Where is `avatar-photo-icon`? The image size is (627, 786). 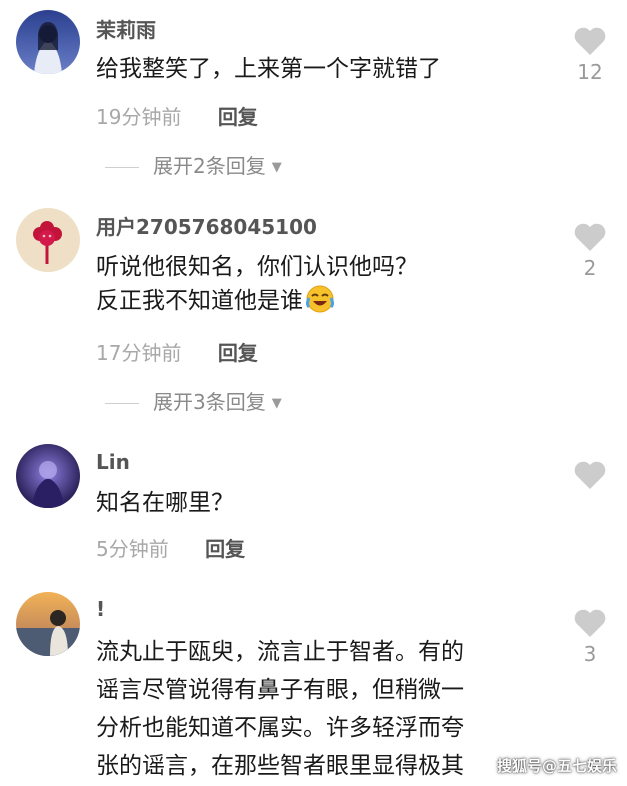 avatar-photo-icon is located at coordinates (48, 624).